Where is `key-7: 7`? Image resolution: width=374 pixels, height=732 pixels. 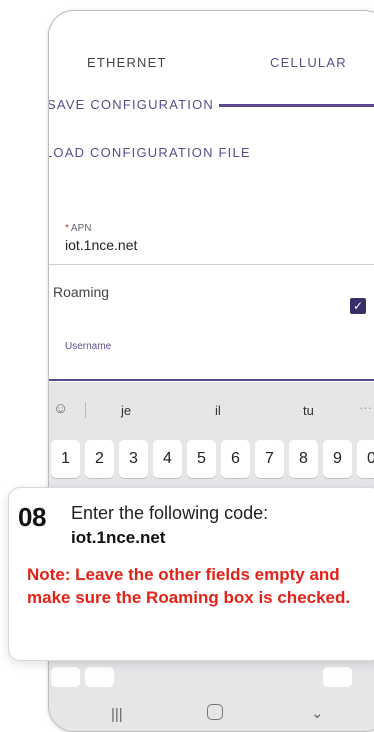 key-7: 7 is located at coordinates (269, 459).